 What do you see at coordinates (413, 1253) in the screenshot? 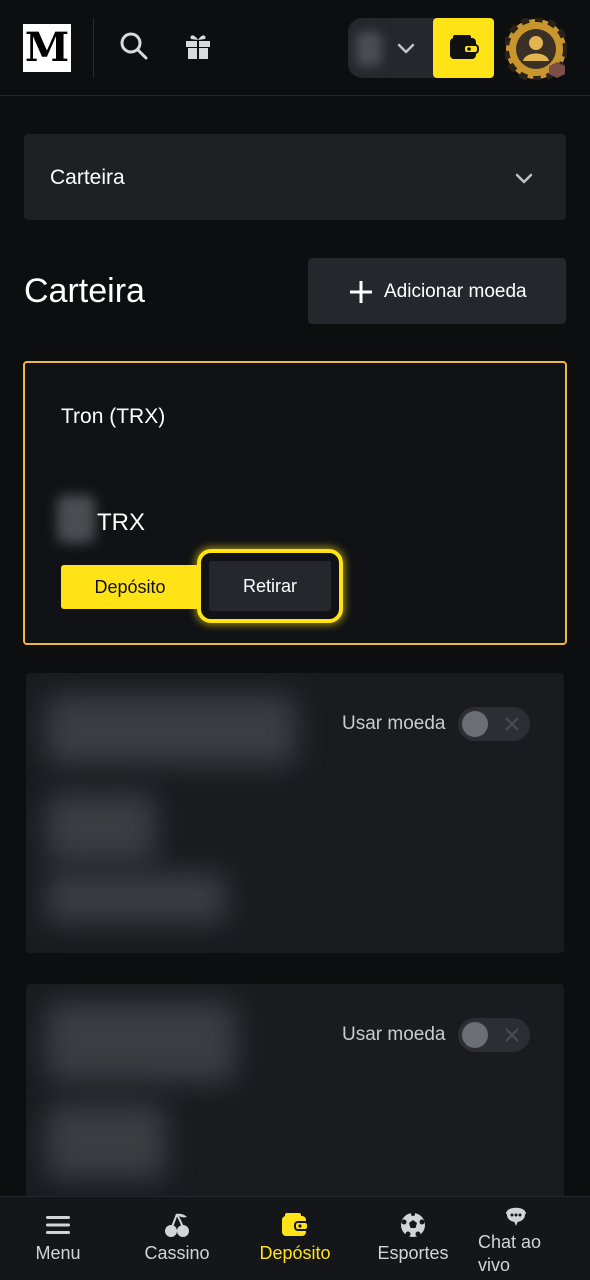
I see `nav-label: Esportes` at bounding box center [413, 1253].